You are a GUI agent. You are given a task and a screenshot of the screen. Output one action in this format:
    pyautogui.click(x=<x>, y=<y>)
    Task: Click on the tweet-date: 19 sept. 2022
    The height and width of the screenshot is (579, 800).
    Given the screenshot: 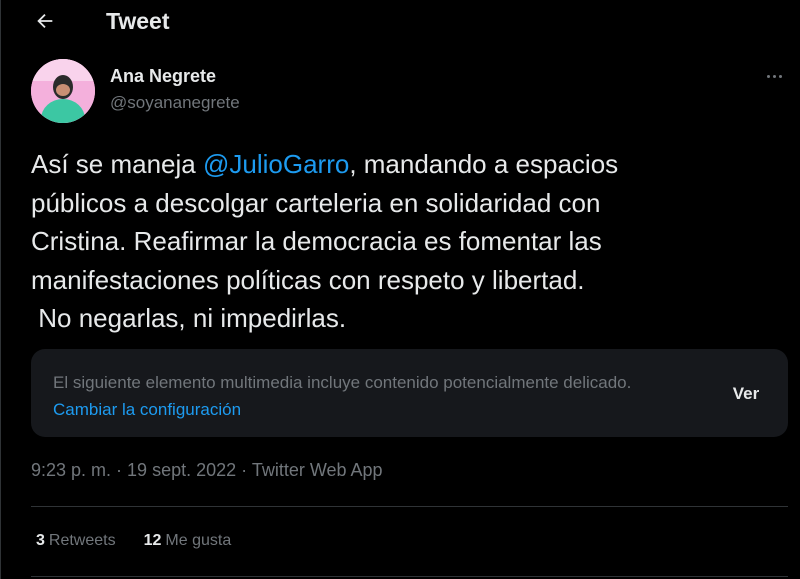 What is the action you would take?
    pyautogui.click(x=181, y=470)
    